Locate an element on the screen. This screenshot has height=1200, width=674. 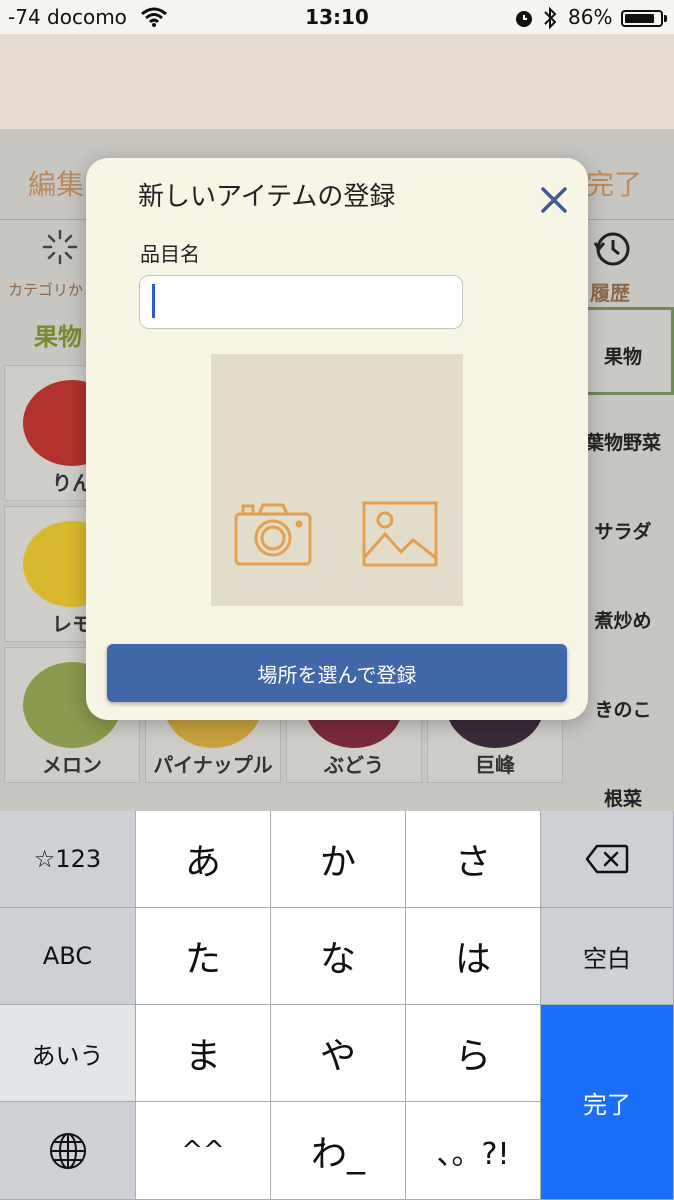
delete-icon is located at coordinates (607, 859).